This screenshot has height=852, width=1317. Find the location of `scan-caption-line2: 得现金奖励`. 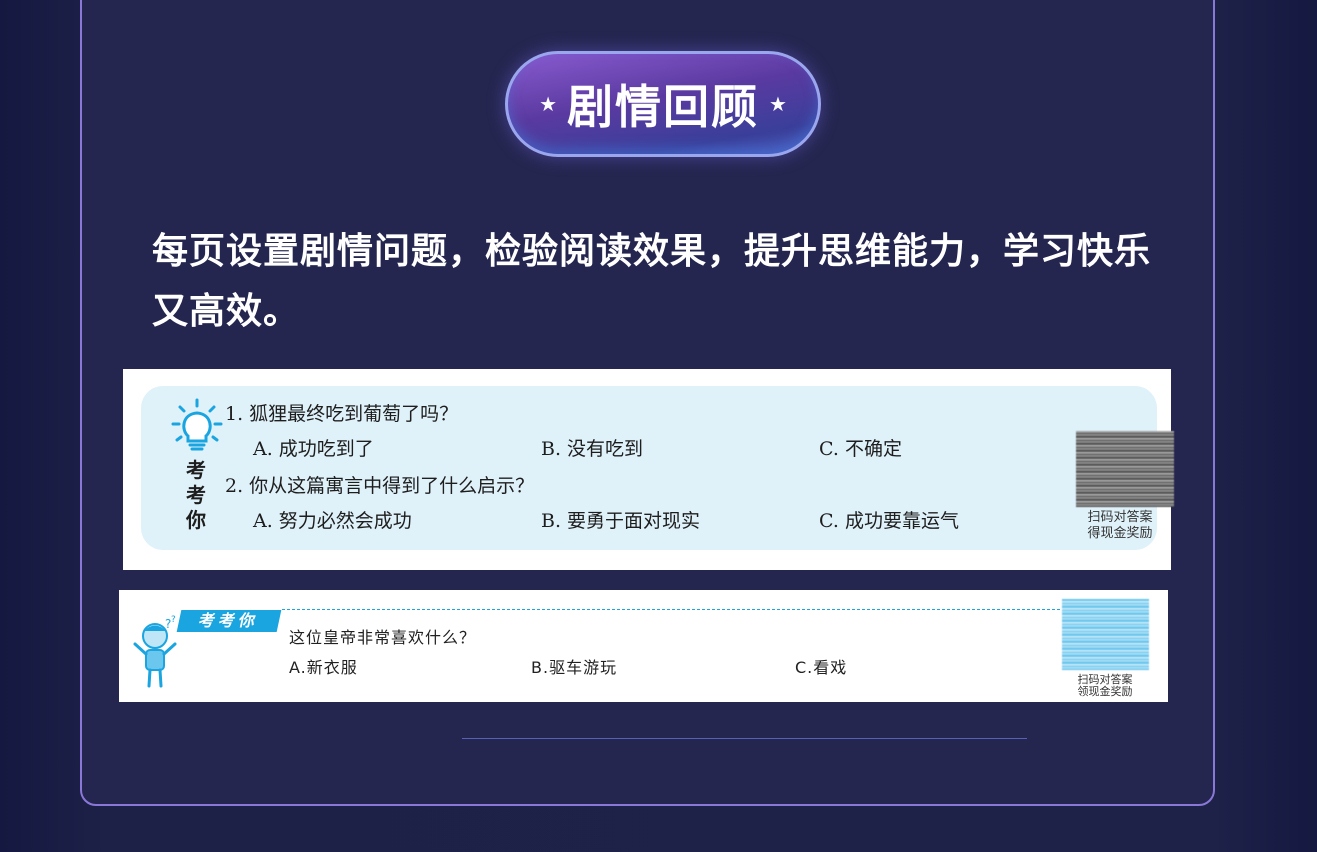

scan-caption-line2: 得现金奖励 is located at coordinates (1120, 533).